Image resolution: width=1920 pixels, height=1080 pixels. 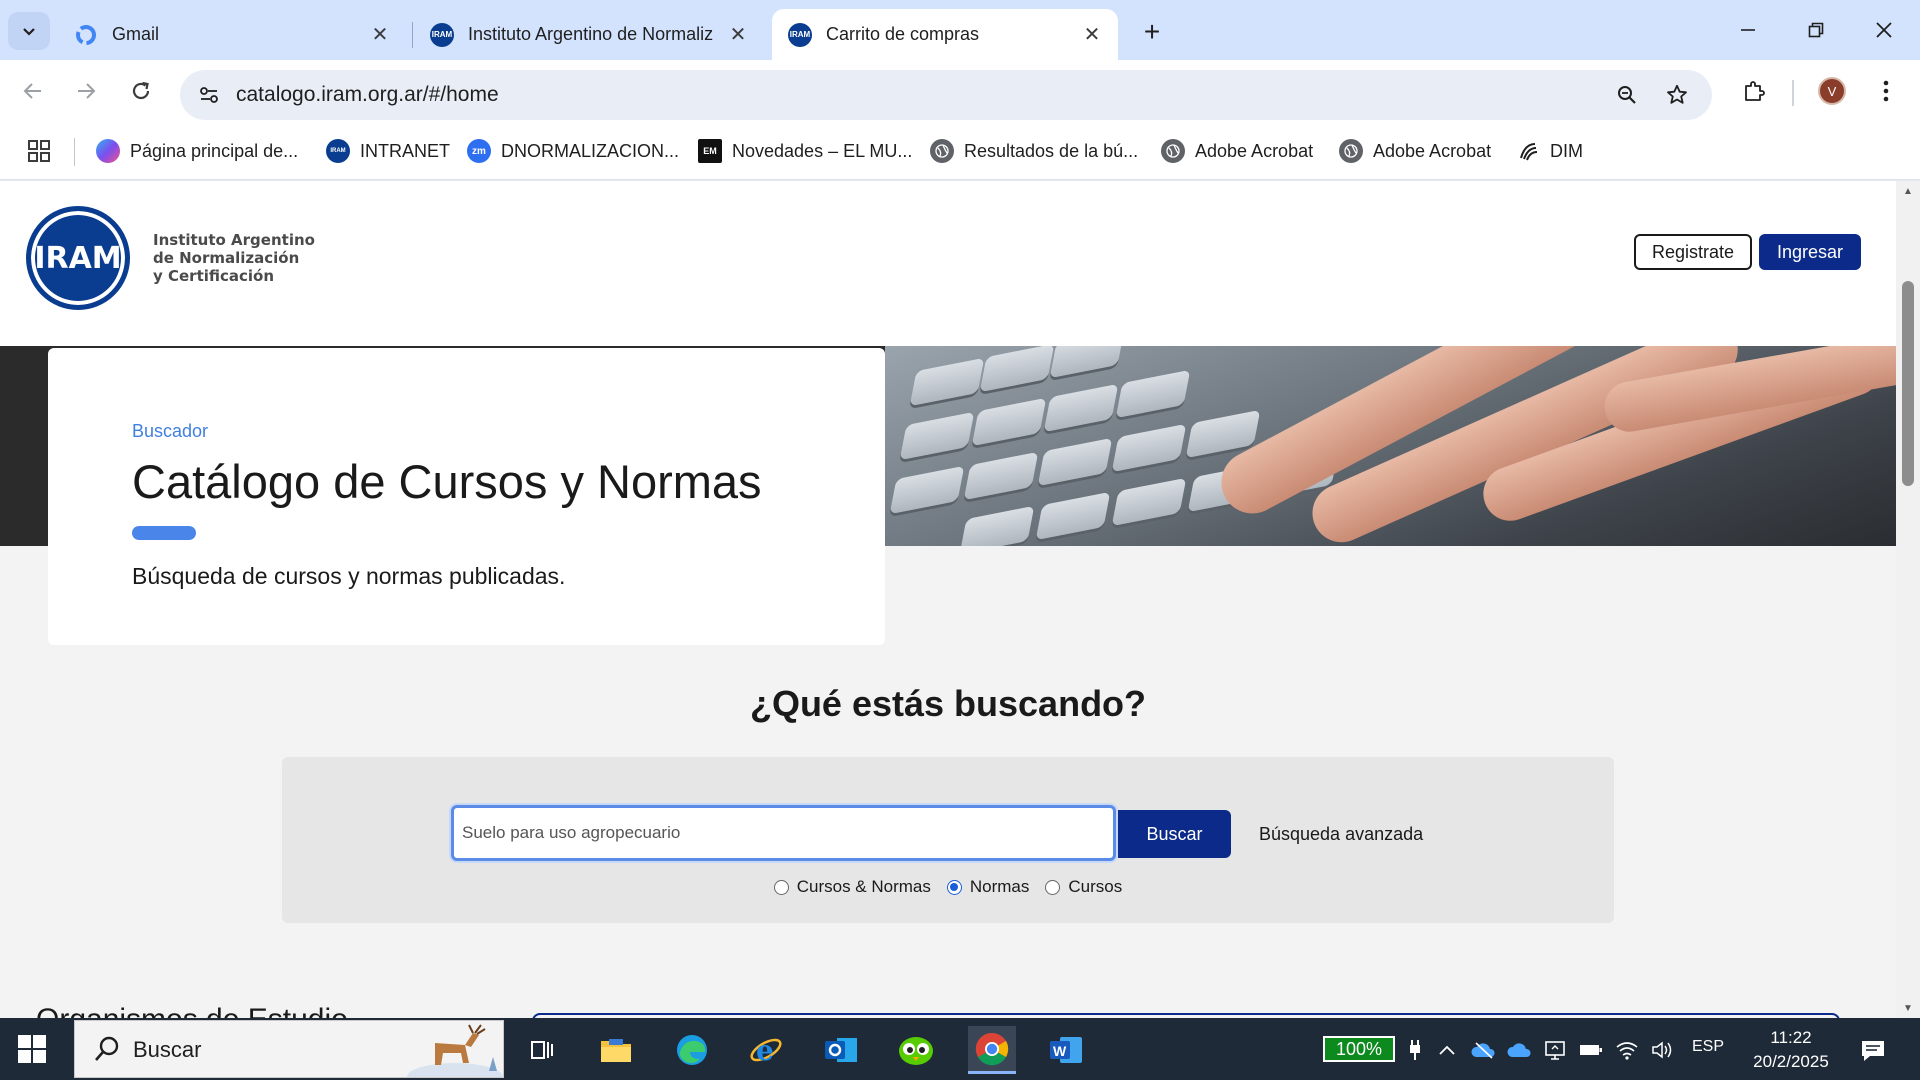 I want to click on bookmark-dim: DIM, so click(x=1549, y=151).